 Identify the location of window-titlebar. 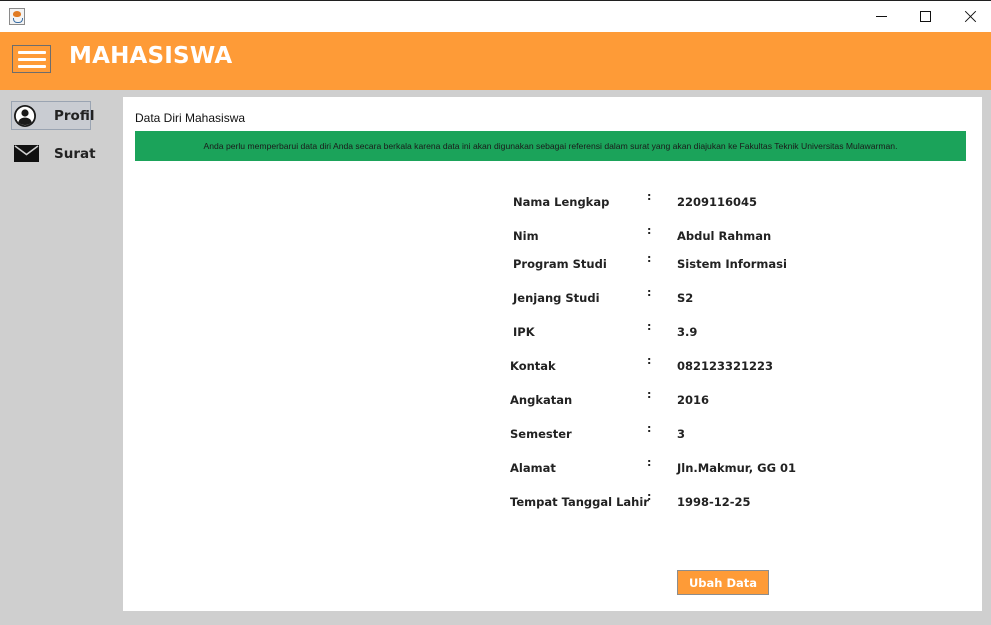
(495, 16).